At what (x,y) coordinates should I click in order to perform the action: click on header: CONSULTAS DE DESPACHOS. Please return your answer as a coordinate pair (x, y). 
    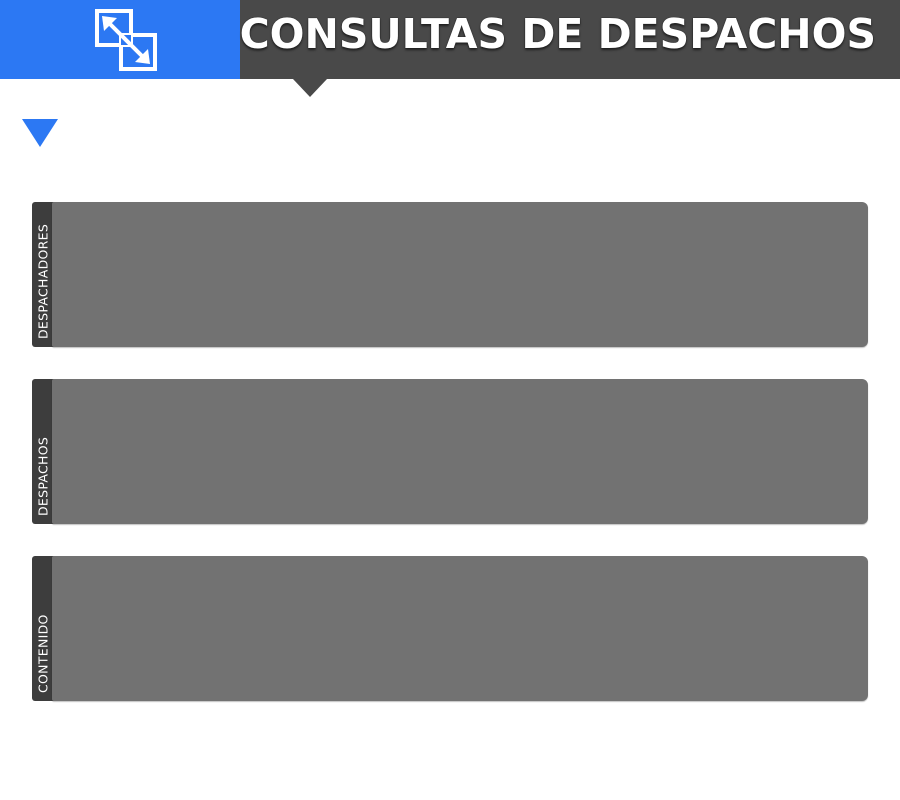
    Looking at the image, I should click on (450, 48).